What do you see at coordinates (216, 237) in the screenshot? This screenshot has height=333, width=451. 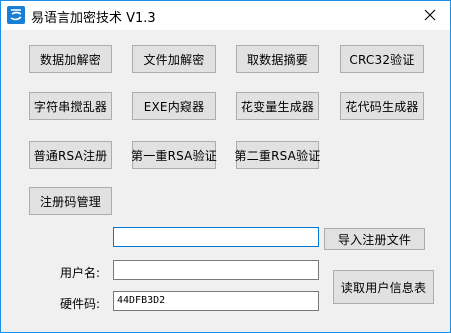 I see `reg-file-path-input` at bounding box center [216, 237].